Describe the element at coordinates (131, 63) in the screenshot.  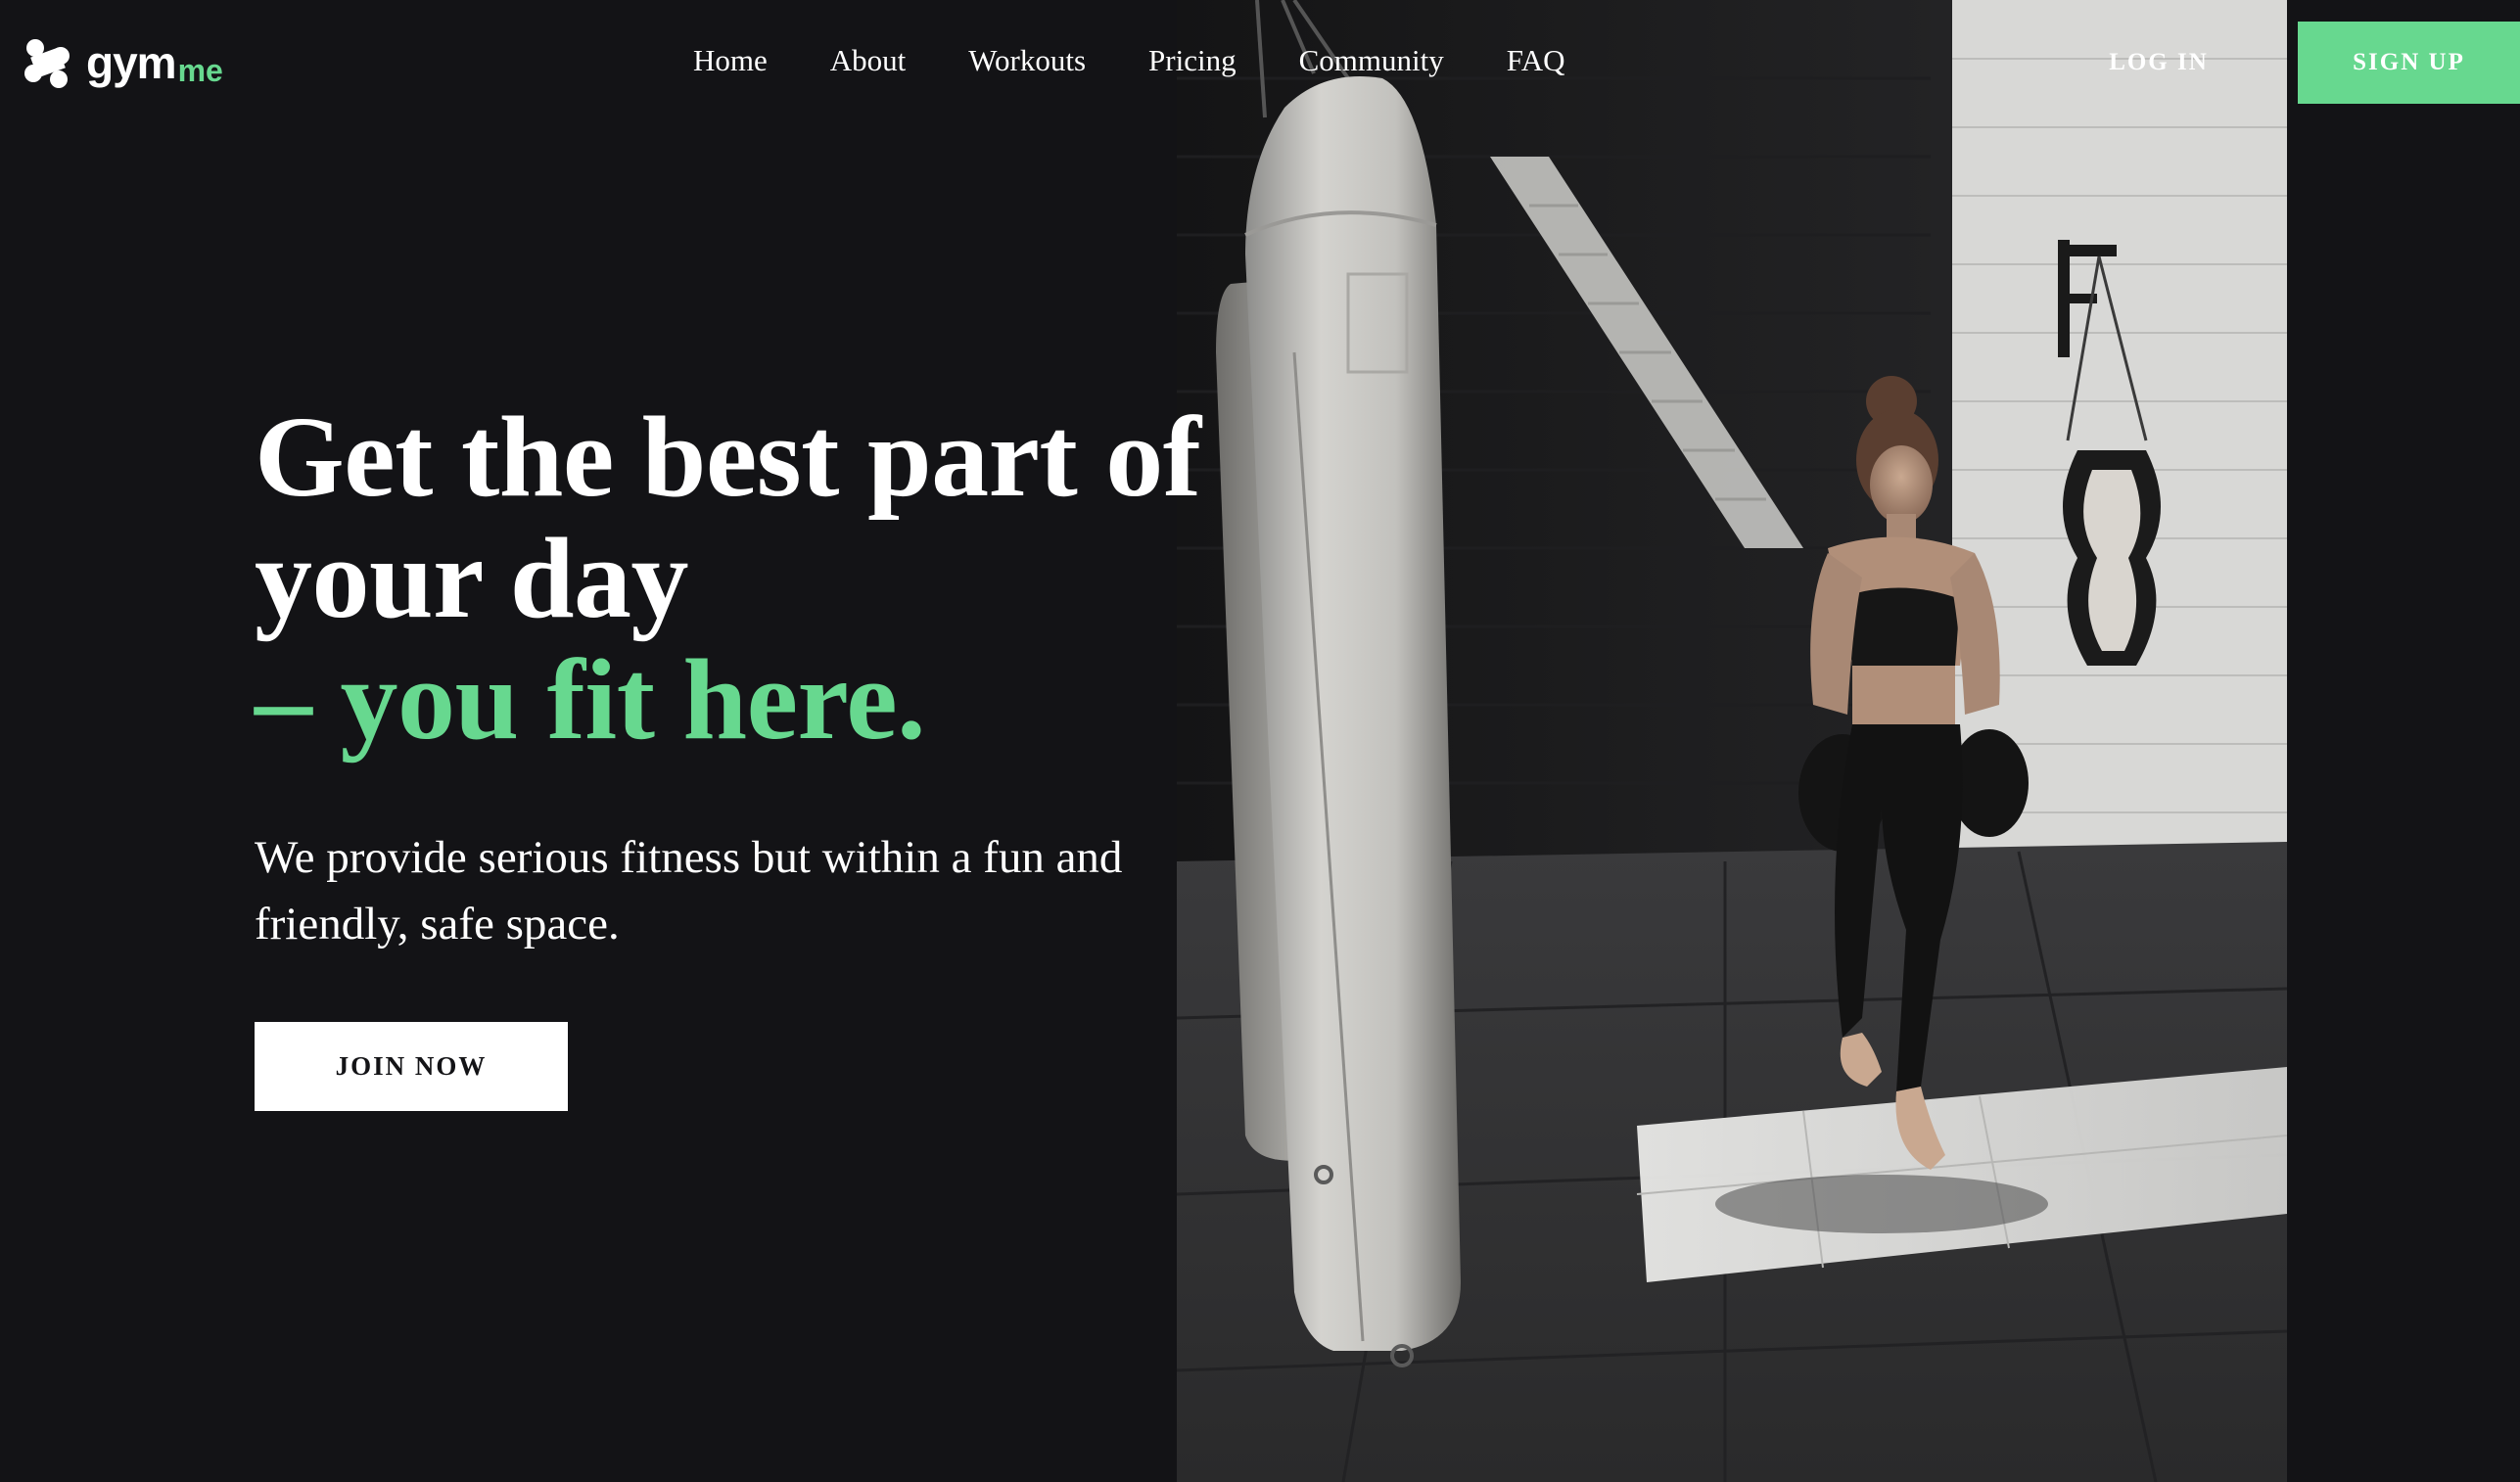
I see `brand-name: gym` at that location.